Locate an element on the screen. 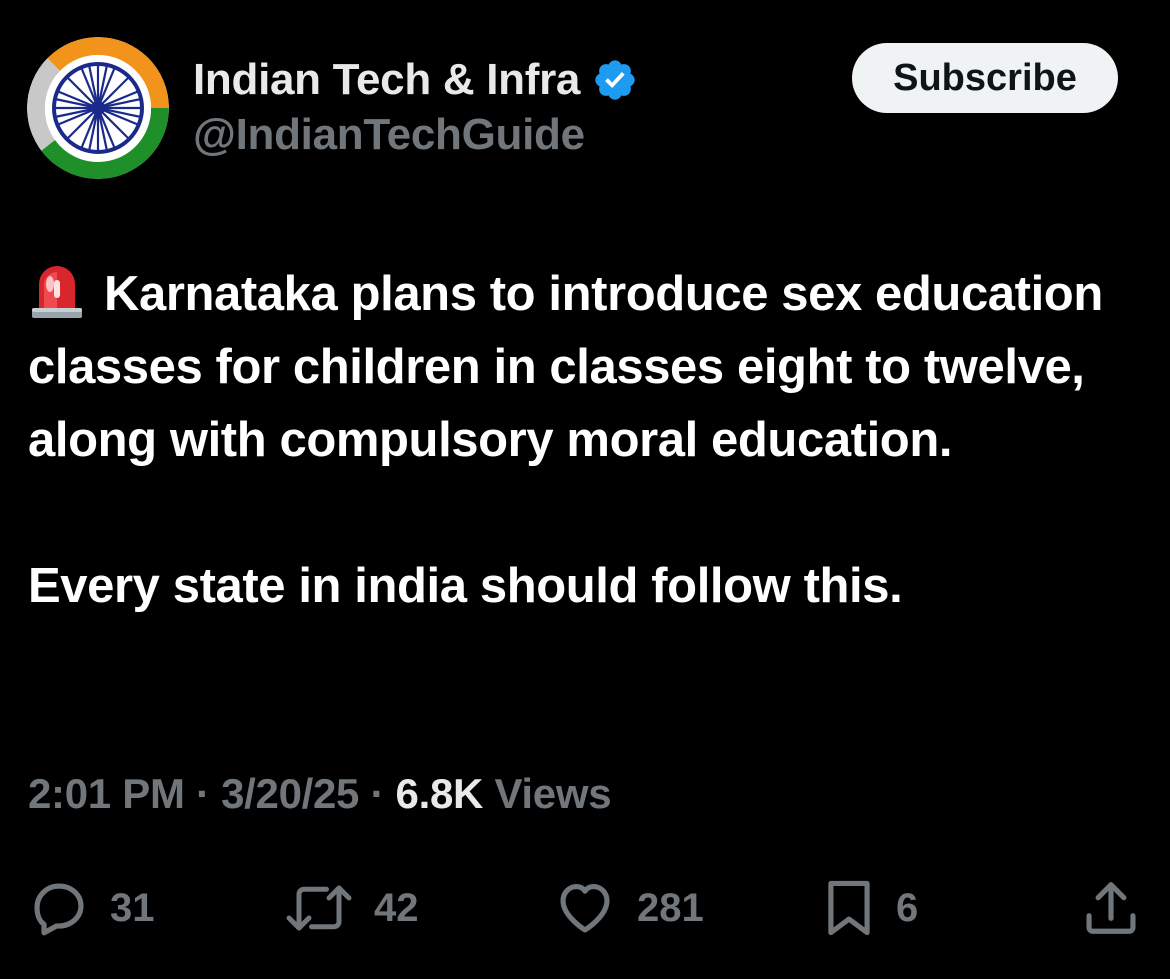 This screenshot has width=1170, height=979. repost-icon is located at coordinates (319, 908).